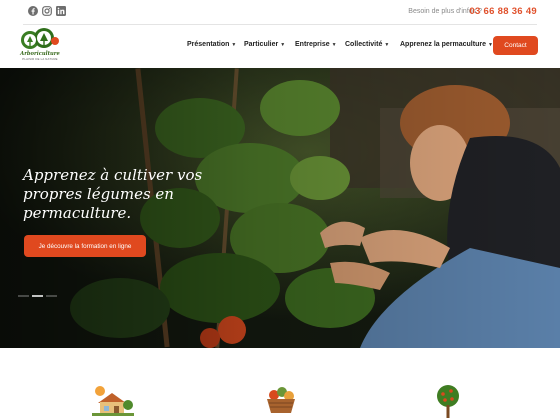  I want to click on hero-title-line: permaculture., so click(77, 213).